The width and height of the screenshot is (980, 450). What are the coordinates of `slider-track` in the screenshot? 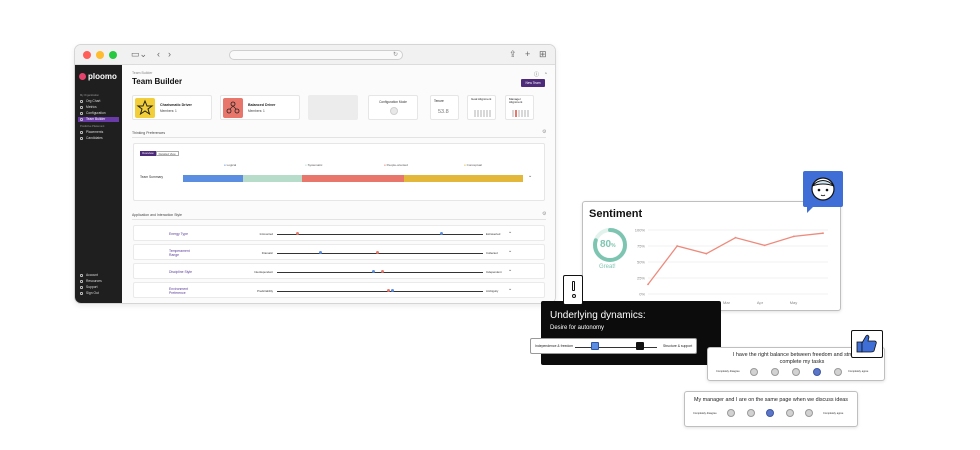 It's located at (616, 347).